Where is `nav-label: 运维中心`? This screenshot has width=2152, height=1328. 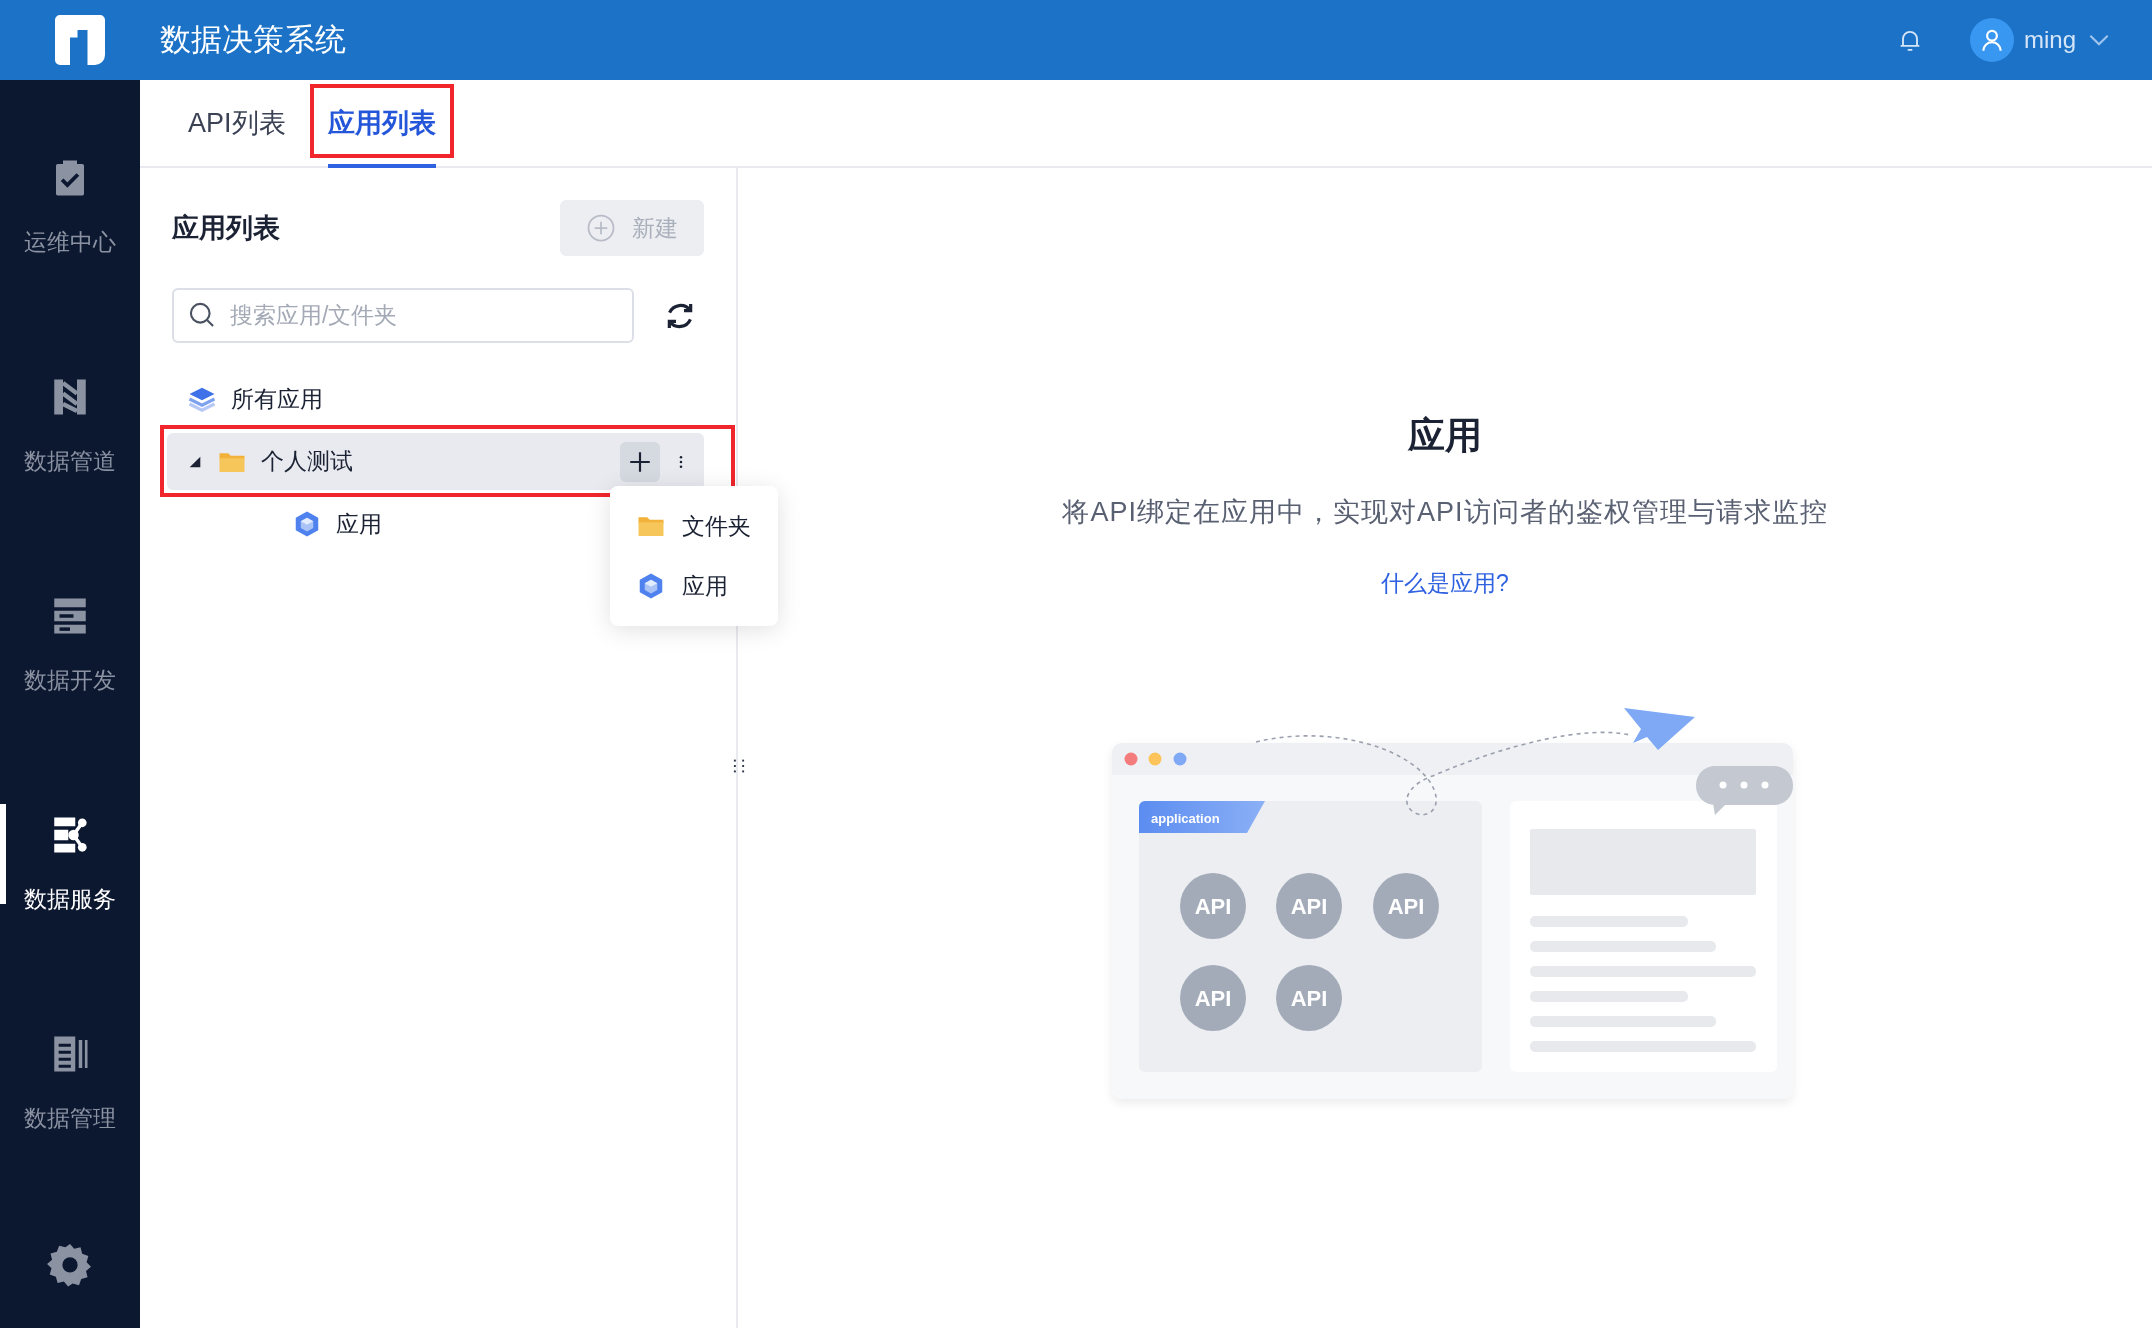
nav-label: 运维中心 is located at coordinates (70, 242).